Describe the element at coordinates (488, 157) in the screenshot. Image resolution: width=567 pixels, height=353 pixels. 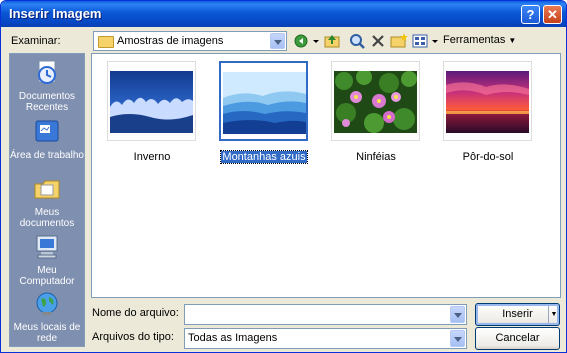
I see `file-name: Pôr-do-sol` at that location.